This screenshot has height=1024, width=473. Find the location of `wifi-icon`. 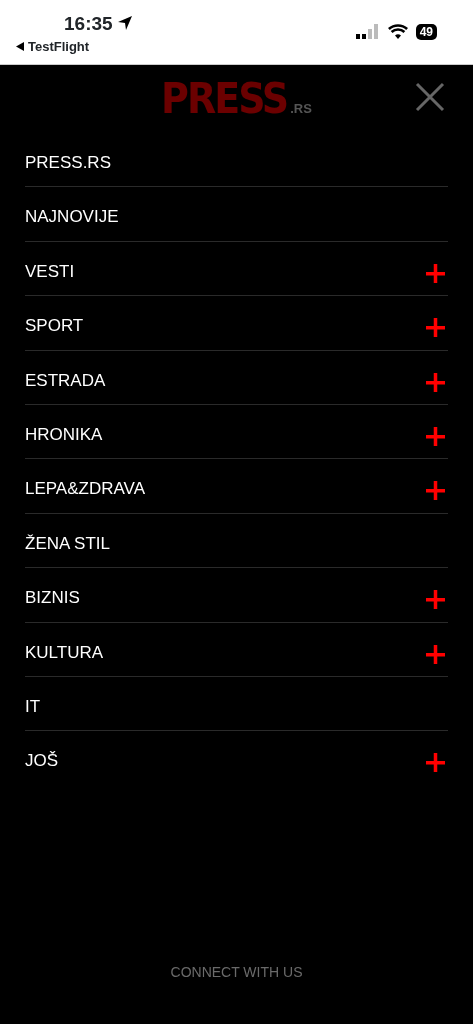

wifi-icon is located at coordinates (397, 32).